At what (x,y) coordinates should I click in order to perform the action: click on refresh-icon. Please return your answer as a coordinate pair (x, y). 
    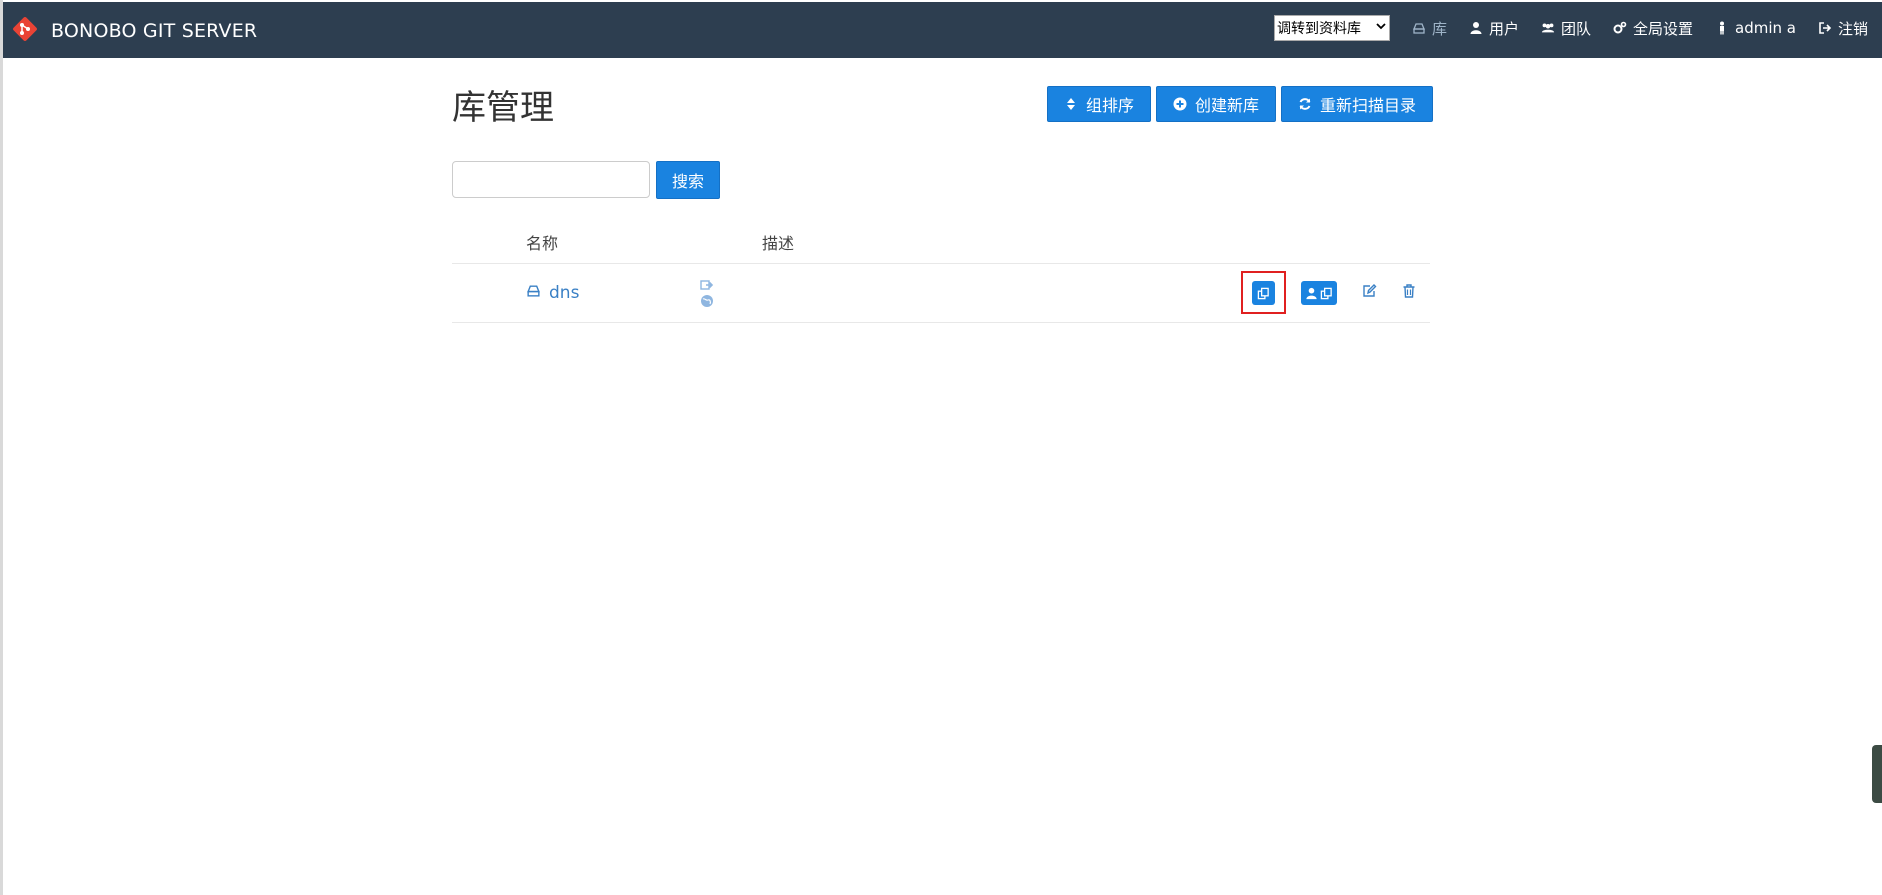
    Looking at the image, I should click on (1305, 104).